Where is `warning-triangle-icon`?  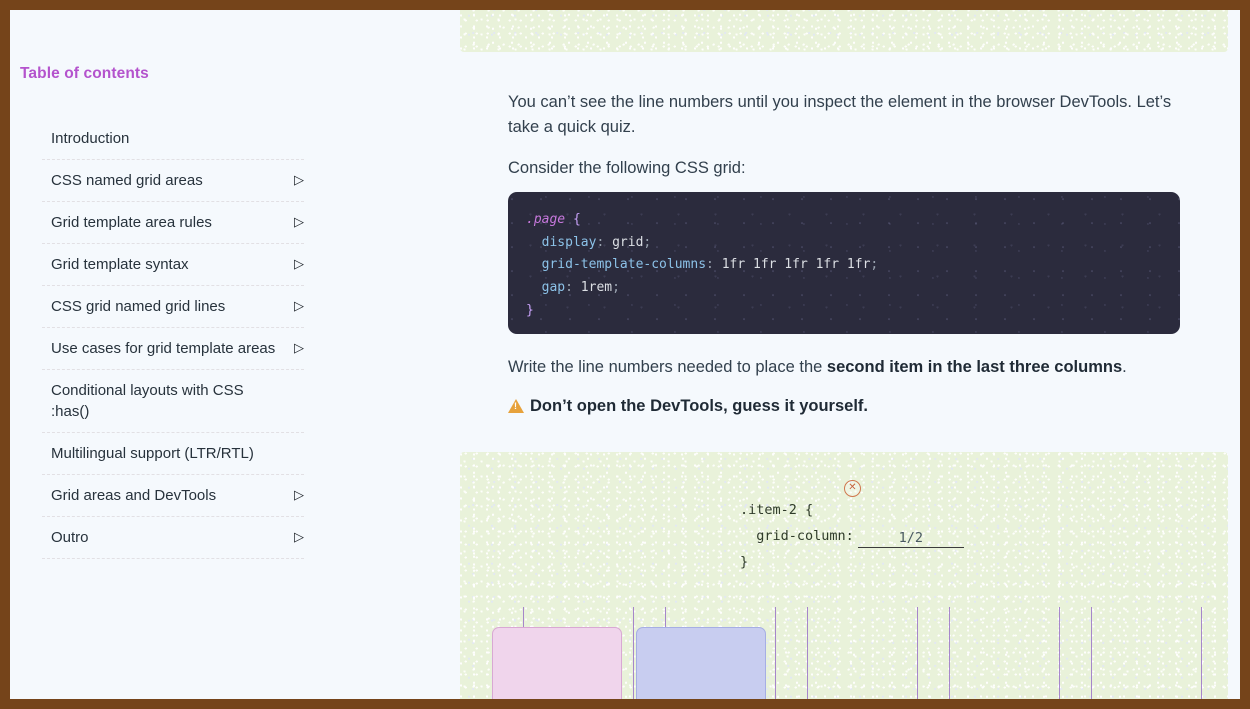 warning-triangle-icon is located at coordinates (516, 406).